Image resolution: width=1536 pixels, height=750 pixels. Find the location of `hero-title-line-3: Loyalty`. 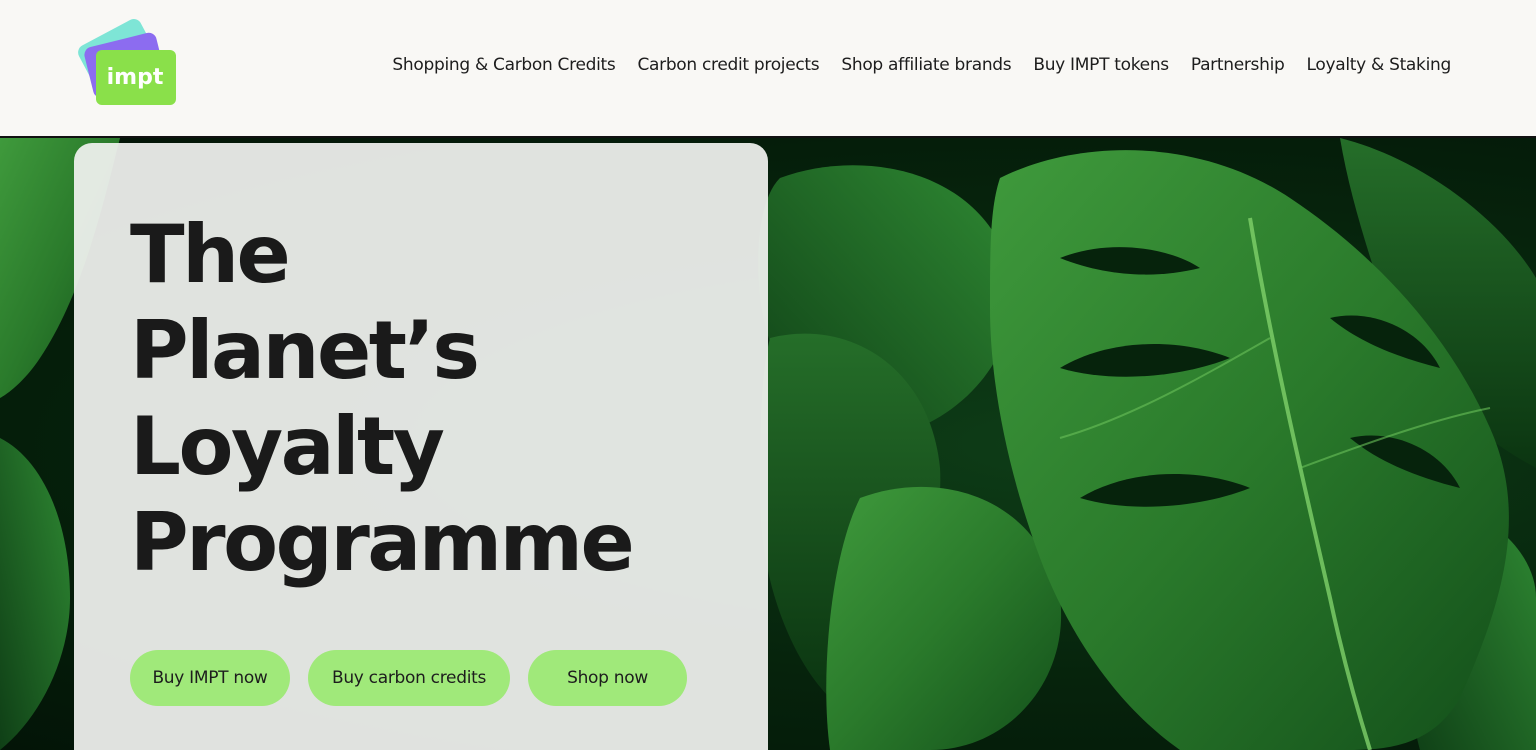

hero-title-line-3: Loyalty is located at coordinates (287, 446).